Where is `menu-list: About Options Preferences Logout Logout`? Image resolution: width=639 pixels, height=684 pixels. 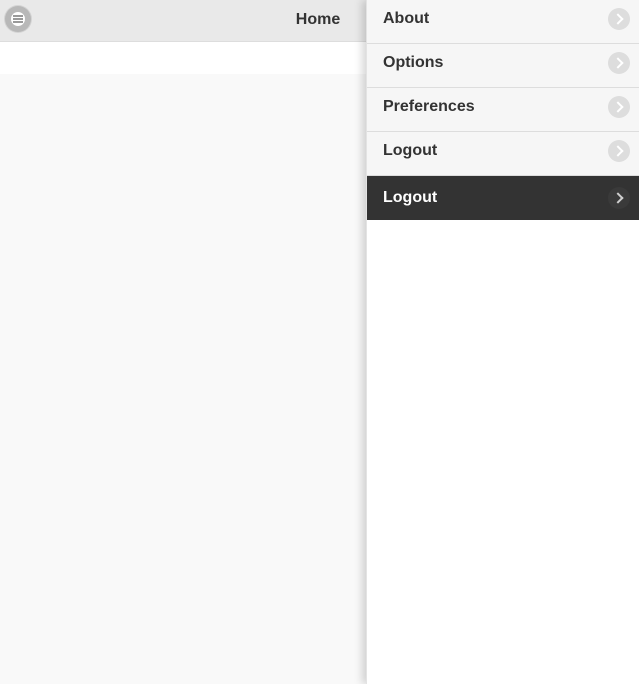
menu-list: About Options Preferences Logout Logout is located at coordinates (503, 110).